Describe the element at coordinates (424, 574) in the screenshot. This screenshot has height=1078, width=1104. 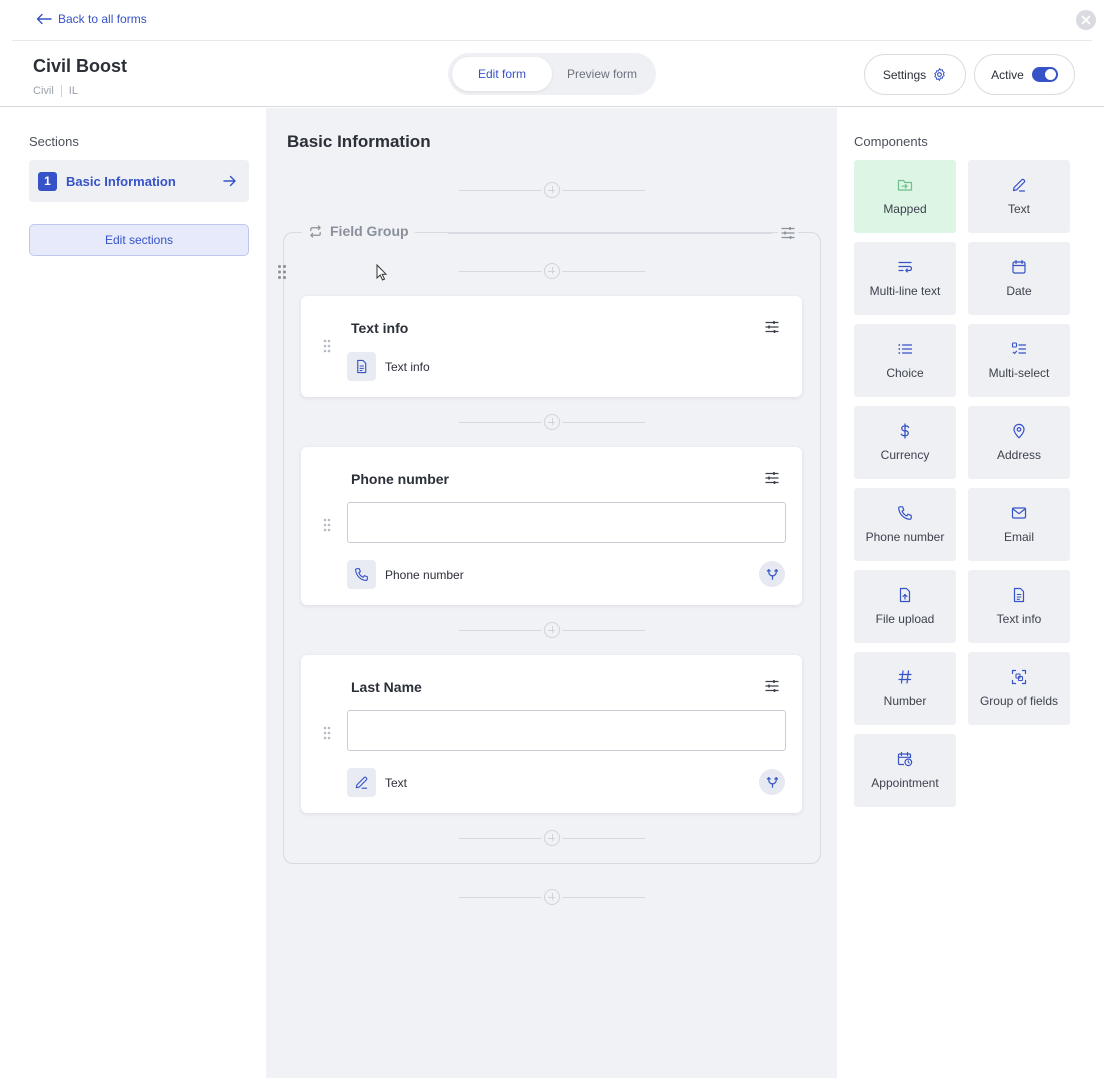
I see `field-type-label: Phone number` at that location.